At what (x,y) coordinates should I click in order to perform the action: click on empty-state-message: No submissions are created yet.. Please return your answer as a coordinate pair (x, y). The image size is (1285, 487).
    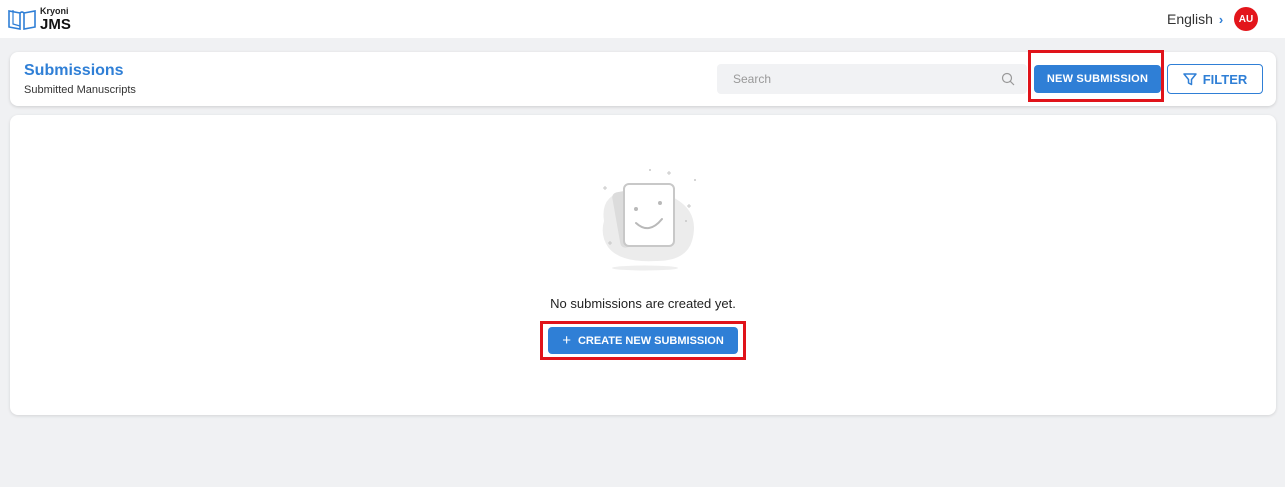
    Looking at the image, I should click on (643, 303).